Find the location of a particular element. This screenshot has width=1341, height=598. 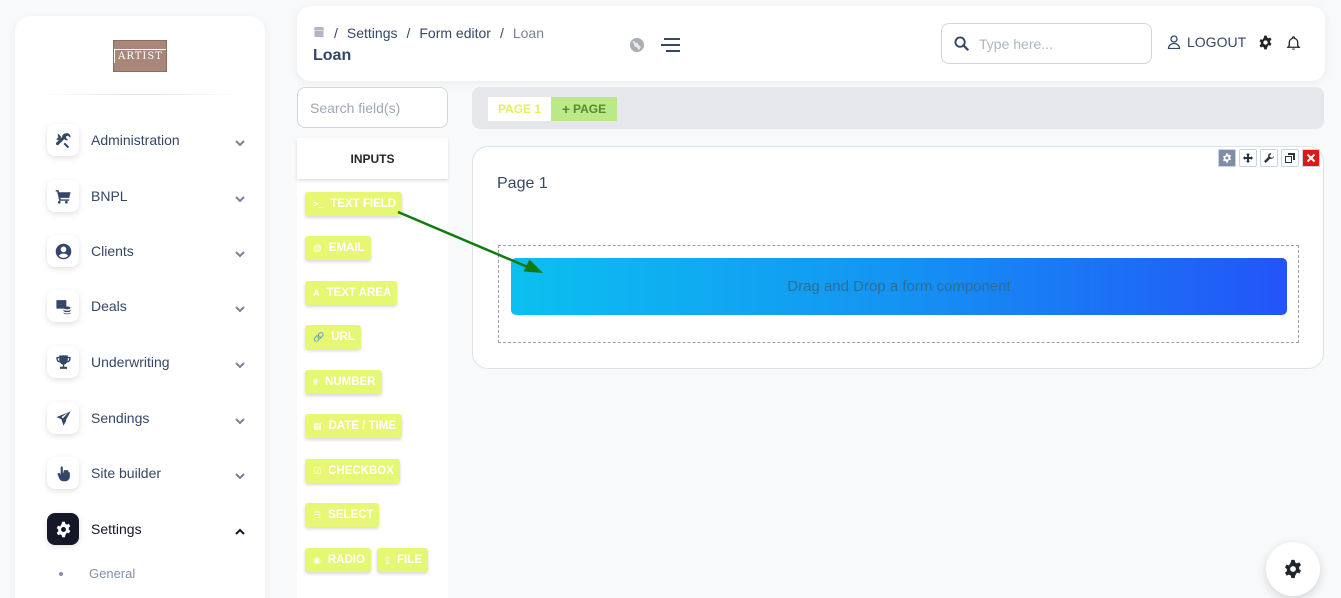

copy-icon is located at coordinates (1290, 158).